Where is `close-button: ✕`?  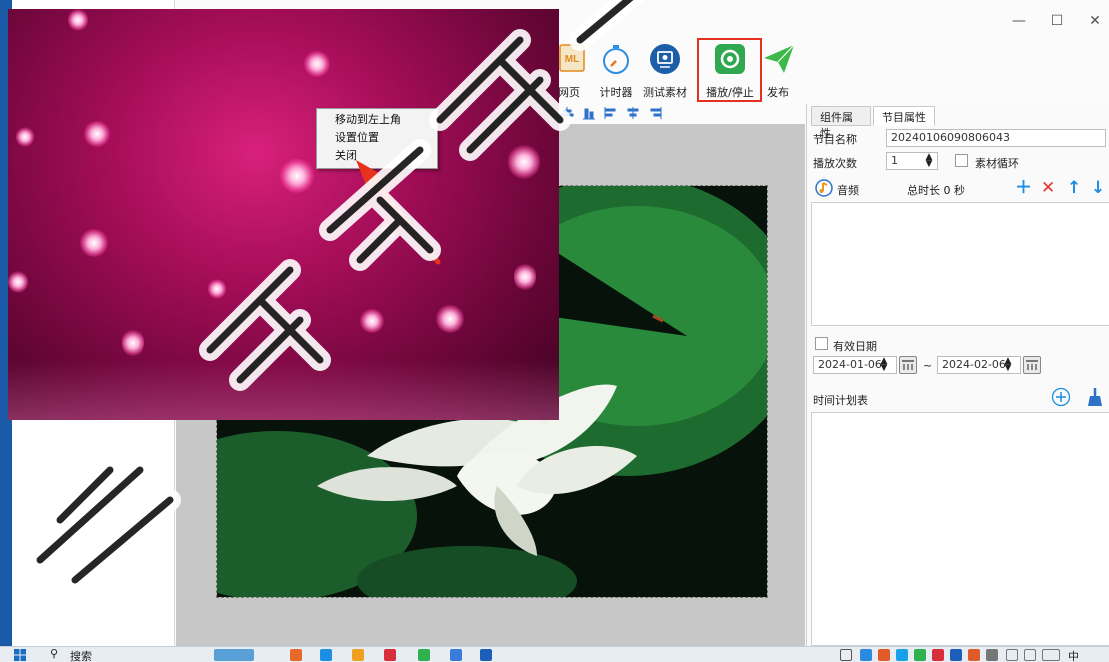 close-button: ✕ is located at coordinates (1094, 21).